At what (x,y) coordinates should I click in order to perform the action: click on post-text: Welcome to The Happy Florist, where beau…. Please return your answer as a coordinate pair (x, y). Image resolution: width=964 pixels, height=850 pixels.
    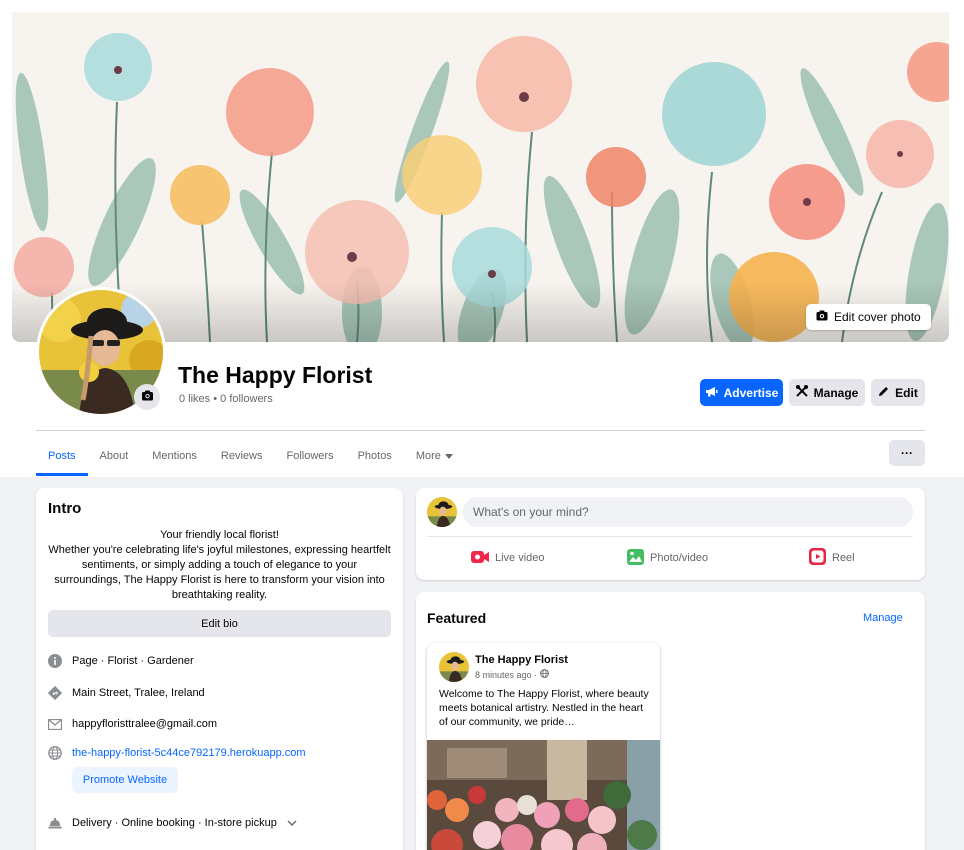
    Looking at the image, I should click on (544, 708).